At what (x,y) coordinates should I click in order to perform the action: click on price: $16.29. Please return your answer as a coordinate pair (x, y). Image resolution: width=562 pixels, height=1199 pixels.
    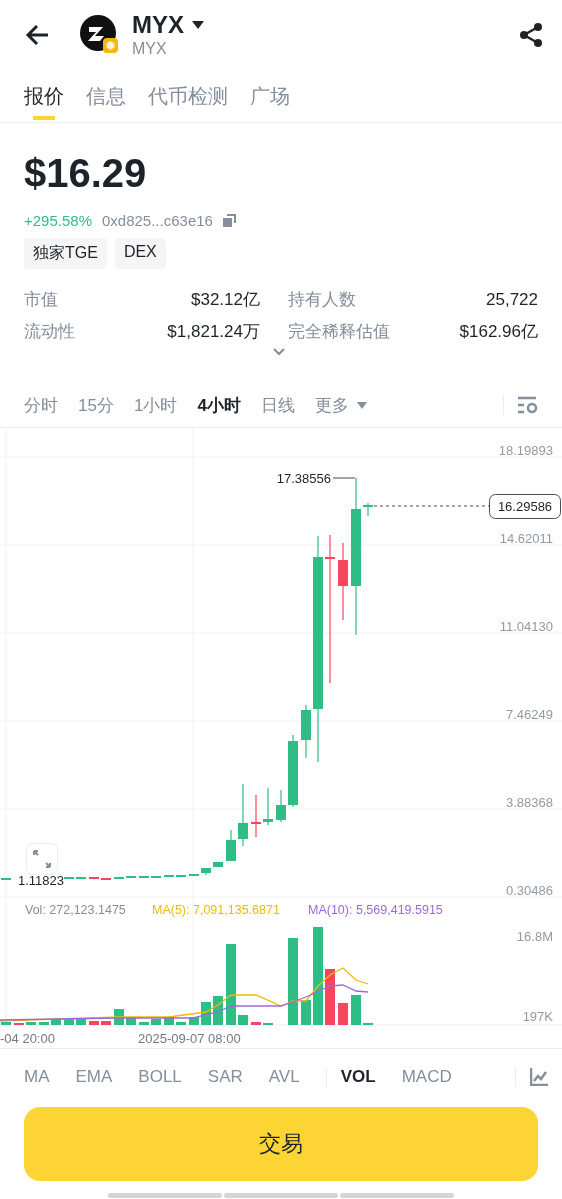
    Looking at the image, I should click on (85, 173).